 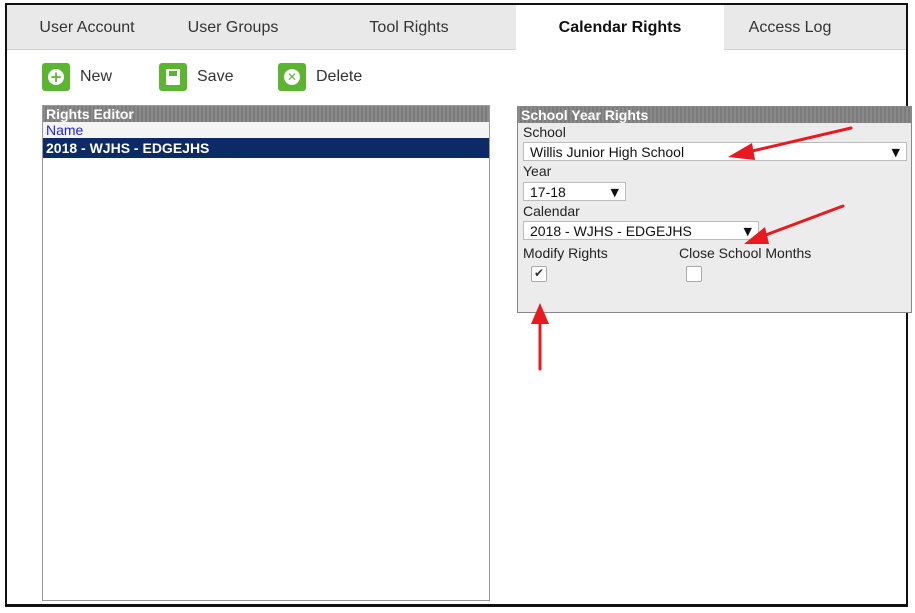 What do you see at coordinates (694, 274) in the screenshot?
I see `close-school-months-checkbox` at bounding box center [694, 274].